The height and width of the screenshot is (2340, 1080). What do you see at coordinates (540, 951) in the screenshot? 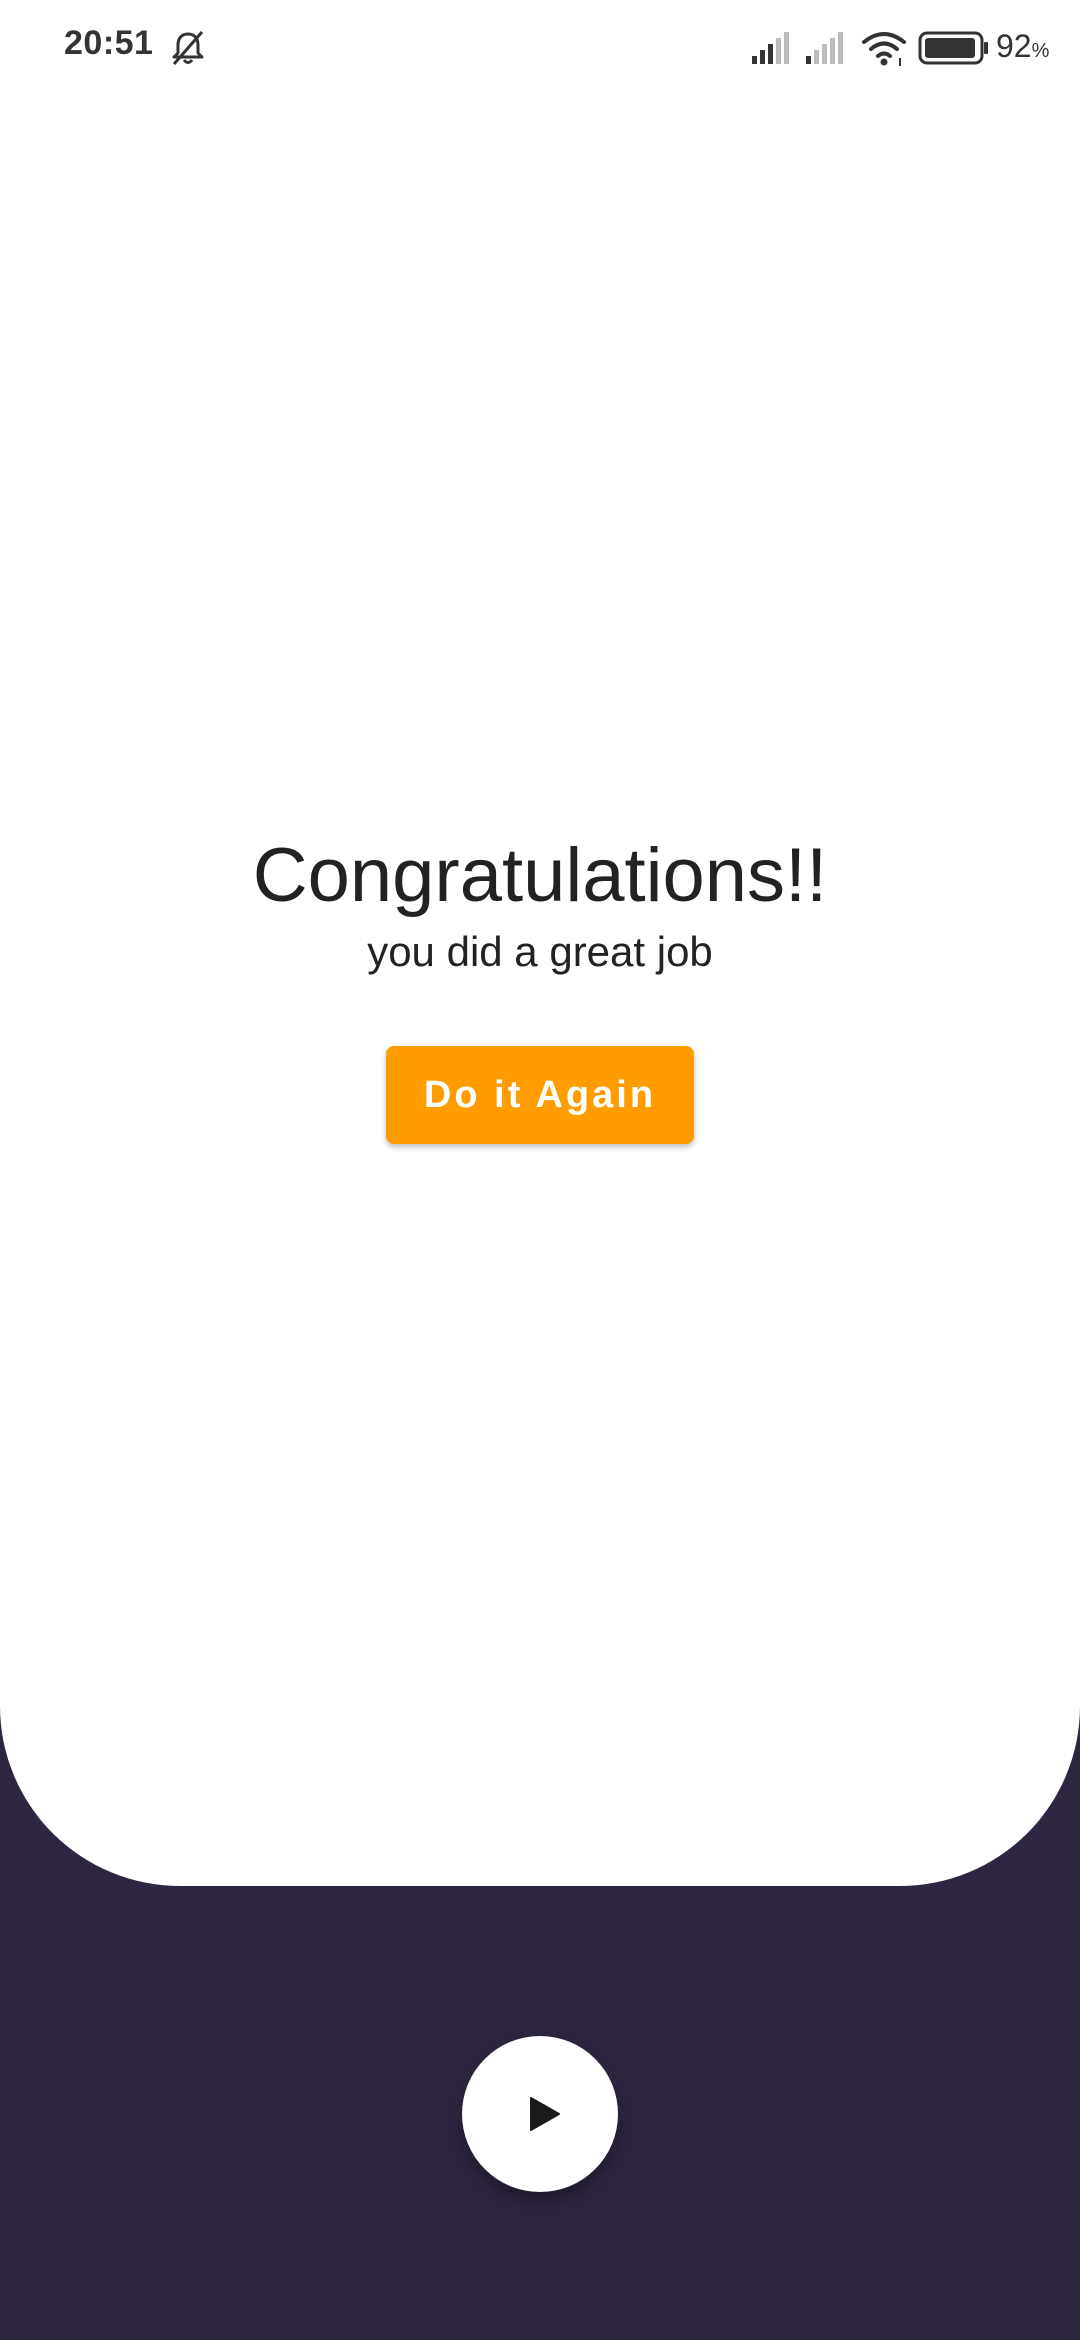
I see `congrats-subtitle: you did a great job` at bounding box center [540, 951].